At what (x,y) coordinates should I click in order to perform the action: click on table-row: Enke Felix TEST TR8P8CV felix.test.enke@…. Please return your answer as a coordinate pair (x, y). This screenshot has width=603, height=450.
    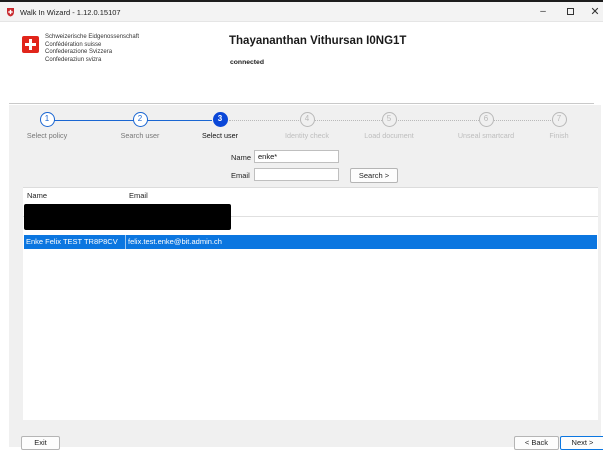
    Looking at the image, I should click on (310, 242).